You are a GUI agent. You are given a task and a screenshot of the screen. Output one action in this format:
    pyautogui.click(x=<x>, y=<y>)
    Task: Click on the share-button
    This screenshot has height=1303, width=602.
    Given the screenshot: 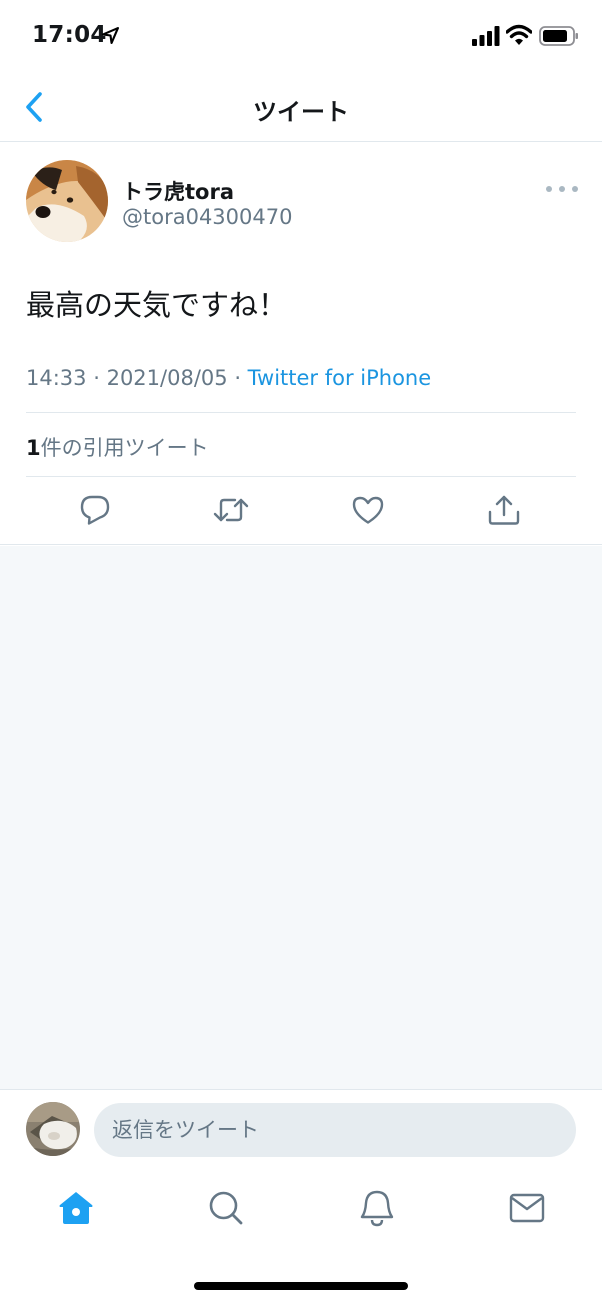 What is the action you would take?
    pyautogui.click(x=504, y=510)
    